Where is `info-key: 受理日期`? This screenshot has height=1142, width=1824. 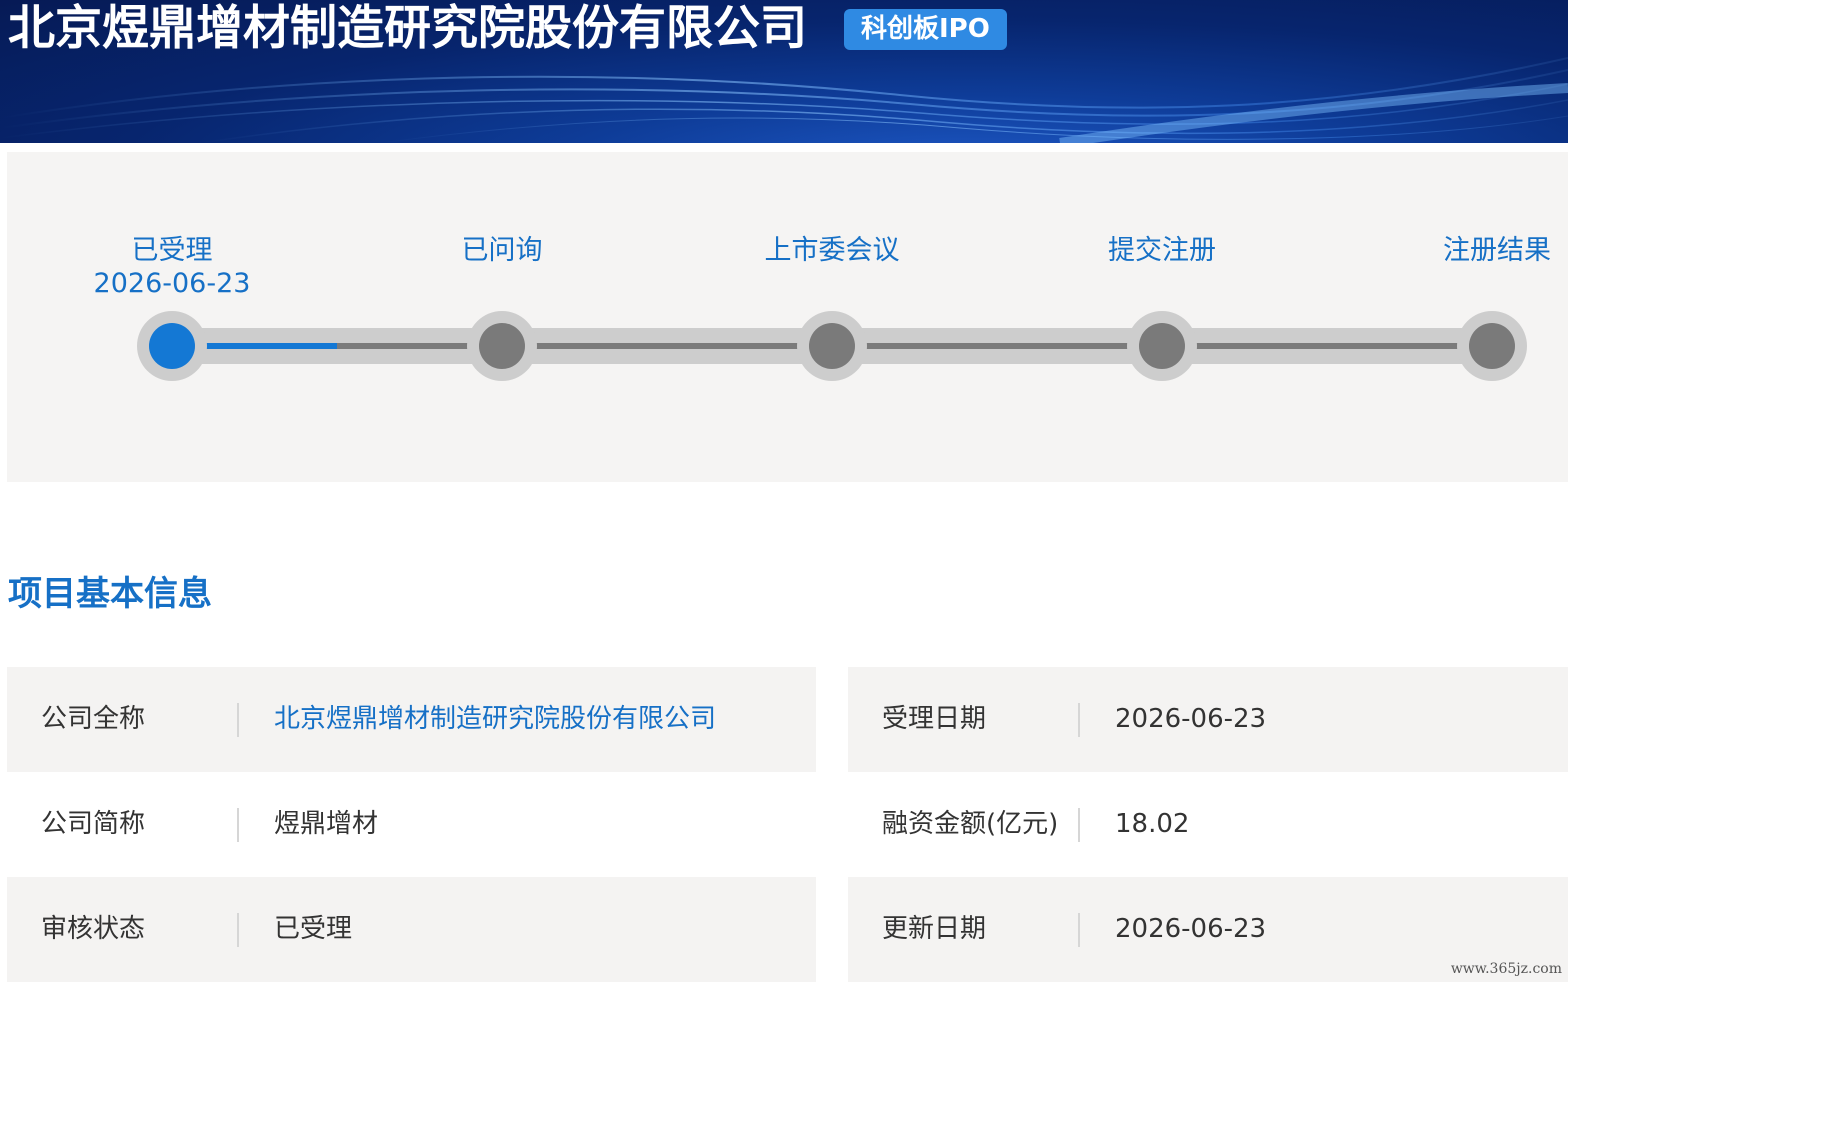
info-key: 受理日期 is located at coordinates (934, 719).